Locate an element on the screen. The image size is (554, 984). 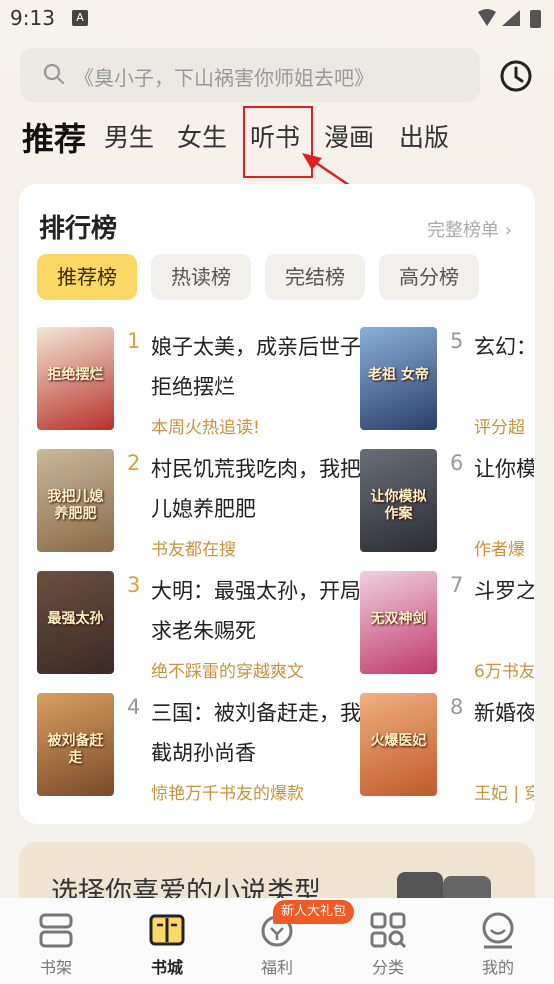
new-user-gift-badge: 新人大礼包 is located at coordinates (314, 912).